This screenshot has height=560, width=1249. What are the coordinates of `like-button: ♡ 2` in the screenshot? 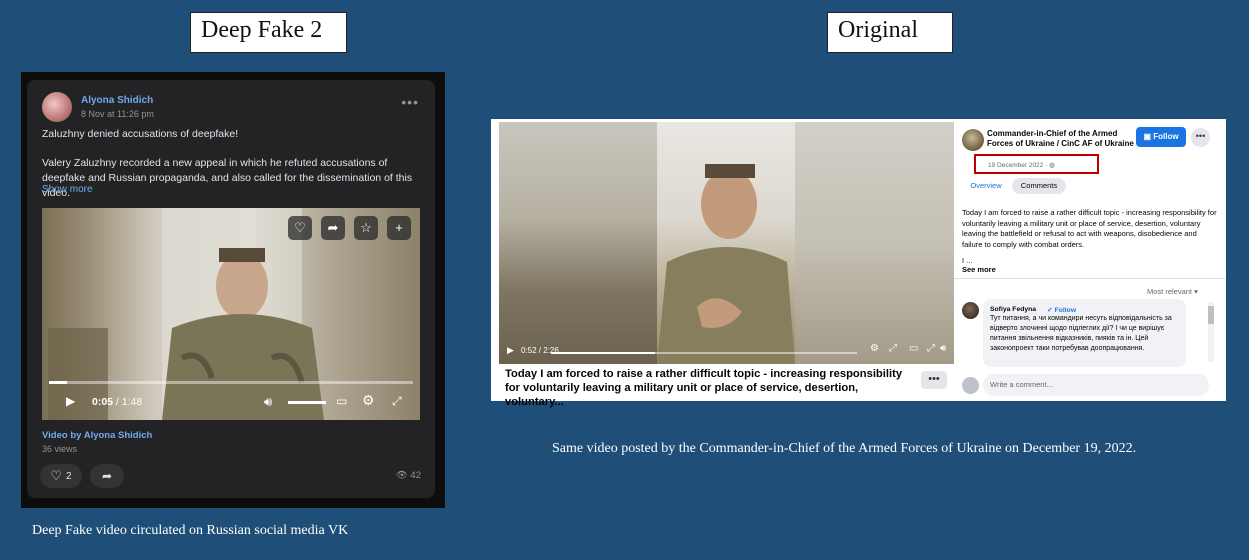 It's located at (61, 476).